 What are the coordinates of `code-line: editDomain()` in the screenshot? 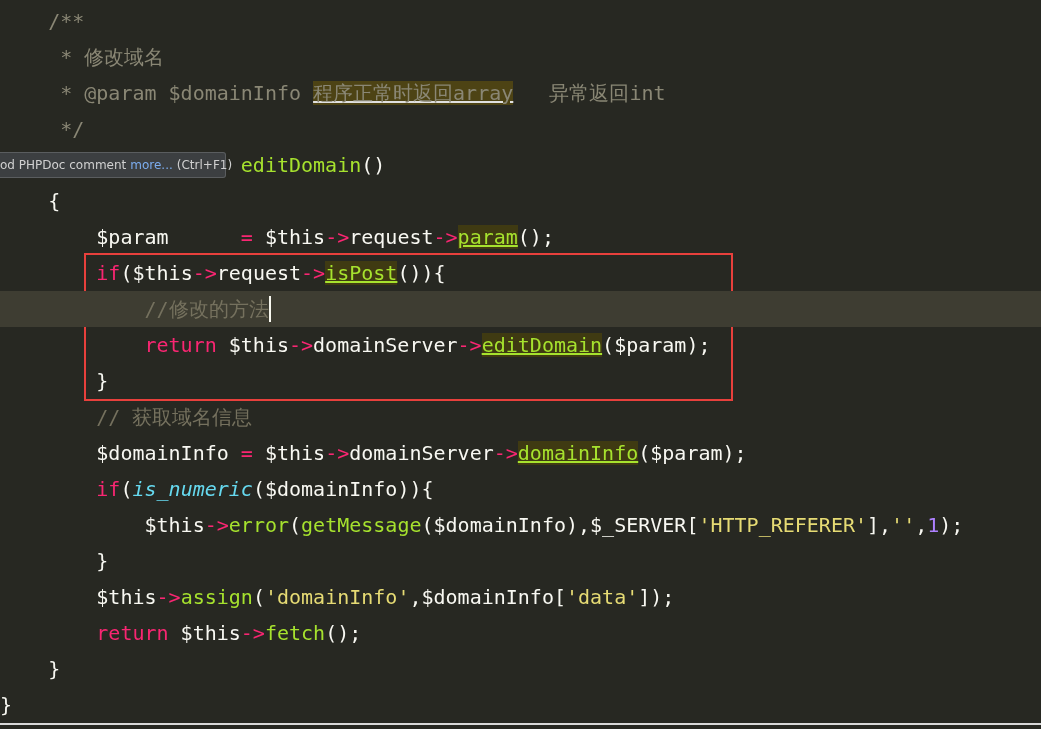 It's located at (313, 165).